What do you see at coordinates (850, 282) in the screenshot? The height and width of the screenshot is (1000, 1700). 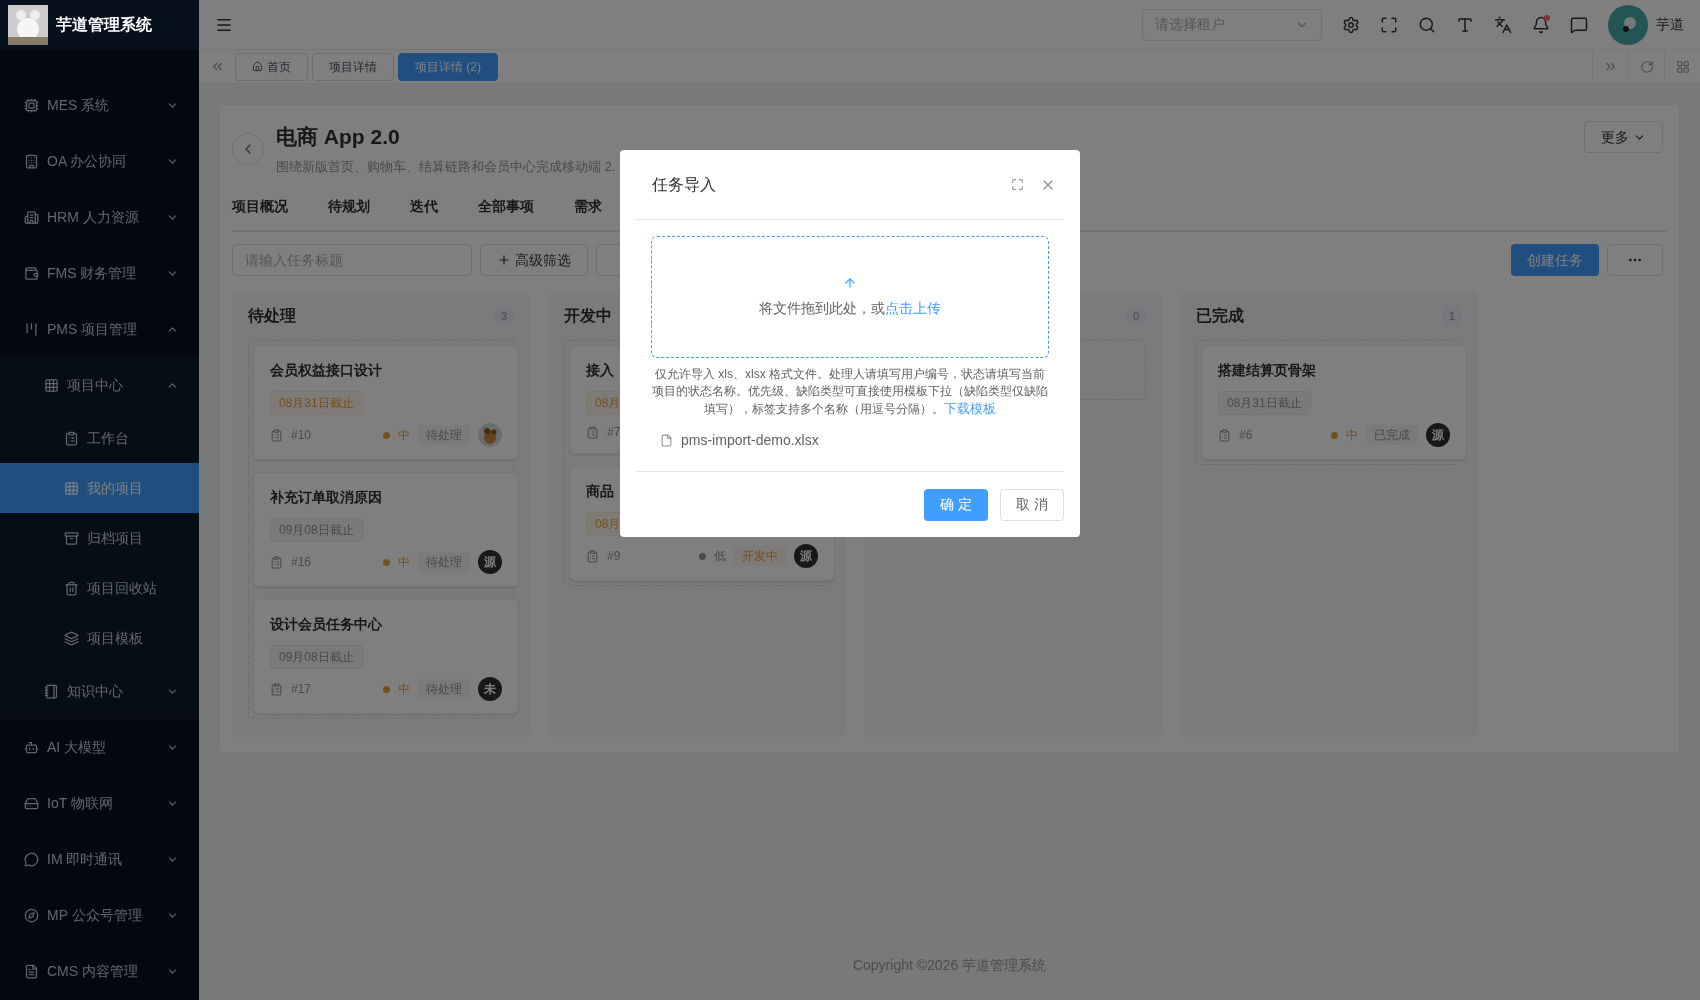 I see `upload-icon` at bounding box center [850, 282].